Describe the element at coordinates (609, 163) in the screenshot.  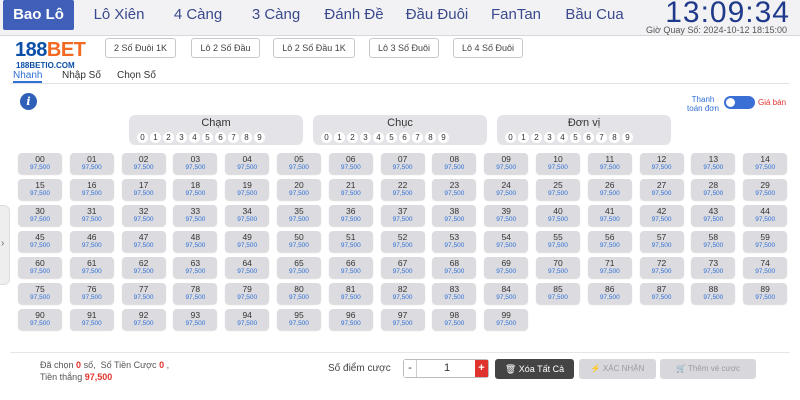
I see `number-cell: 11 97,500` at that location.